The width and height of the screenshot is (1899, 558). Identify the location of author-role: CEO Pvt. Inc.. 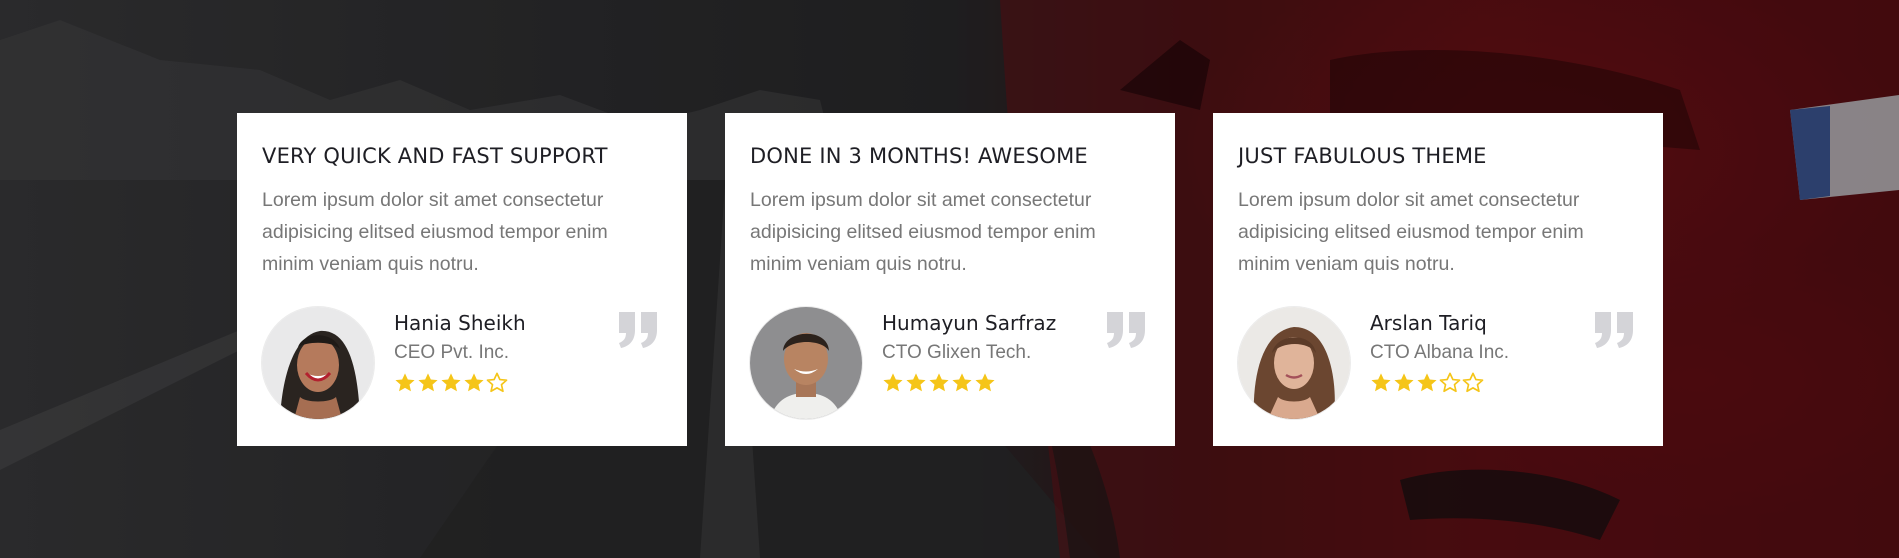
(452, 353).